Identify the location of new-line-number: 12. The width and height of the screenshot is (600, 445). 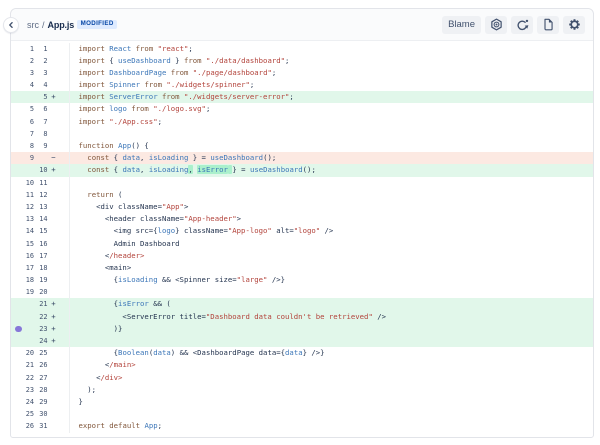
(40, 195).